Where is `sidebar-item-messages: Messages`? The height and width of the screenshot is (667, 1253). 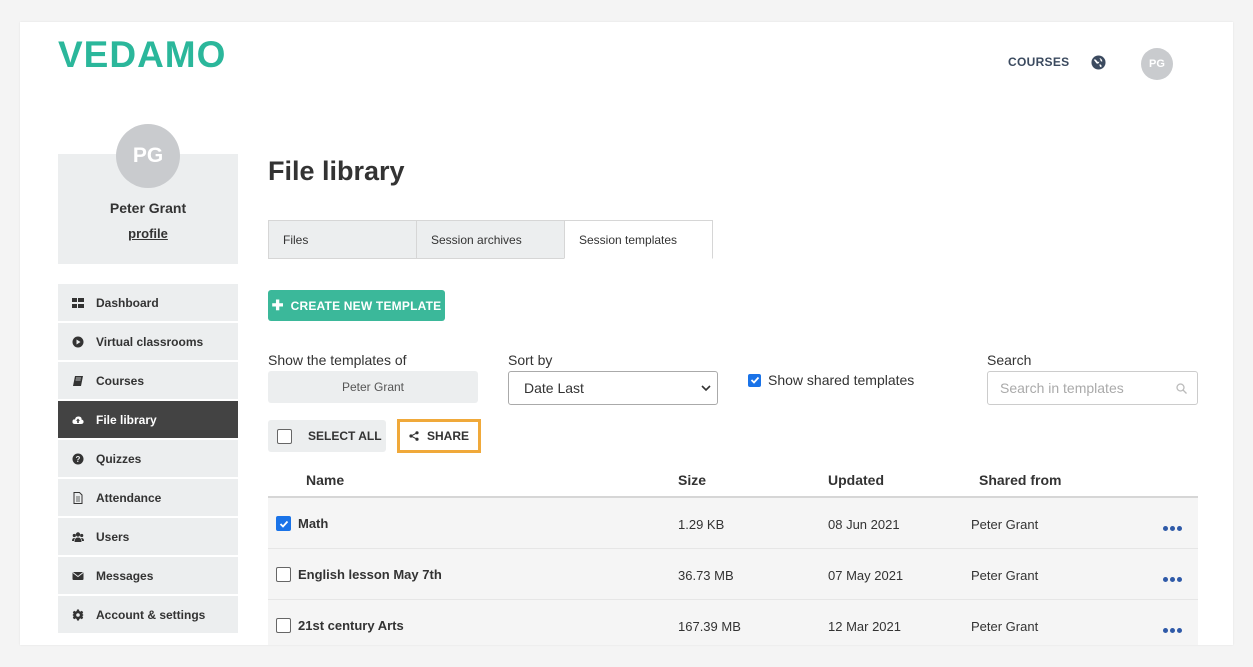 sidebar-item-messages: Messages is located at coordinates (148, 575).